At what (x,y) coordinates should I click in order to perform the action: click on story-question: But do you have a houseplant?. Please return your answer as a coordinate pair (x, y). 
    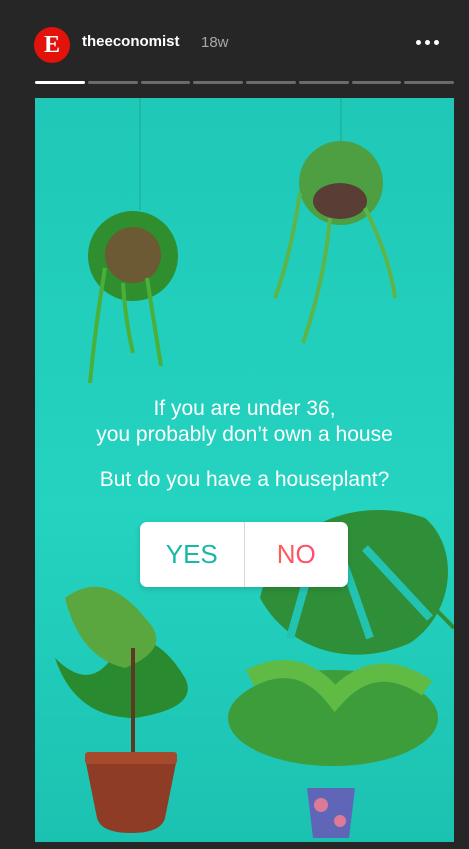
    Looking at the image, I should click on (244, 479).